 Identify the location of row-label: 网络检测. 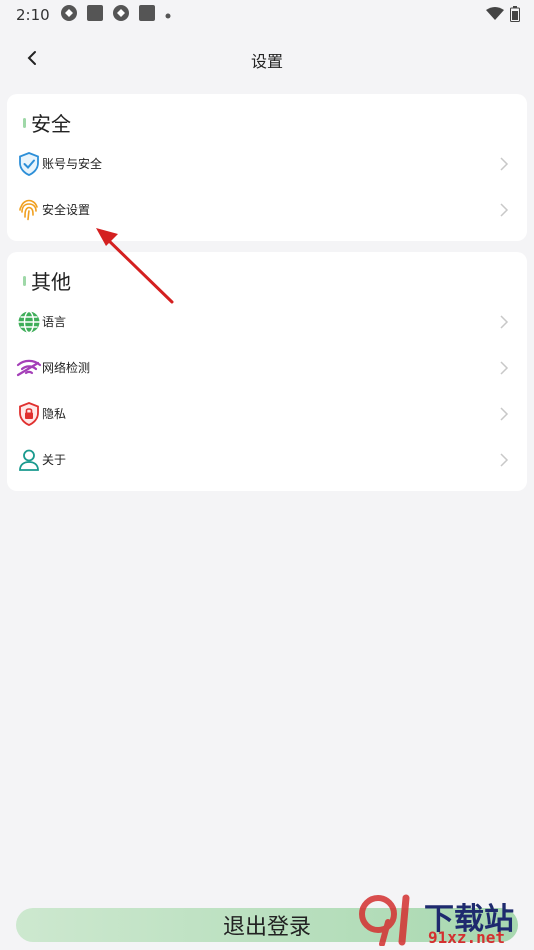
(66, 368).